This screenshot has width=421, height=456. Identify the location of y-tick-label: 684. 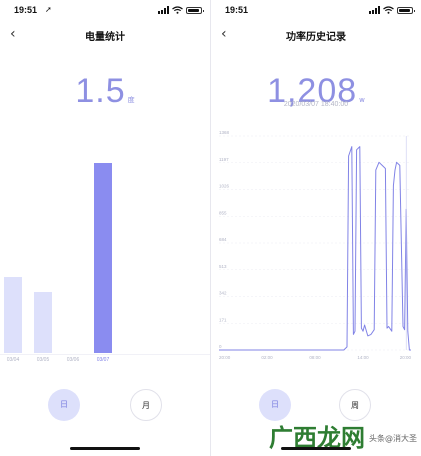
(223, 239).